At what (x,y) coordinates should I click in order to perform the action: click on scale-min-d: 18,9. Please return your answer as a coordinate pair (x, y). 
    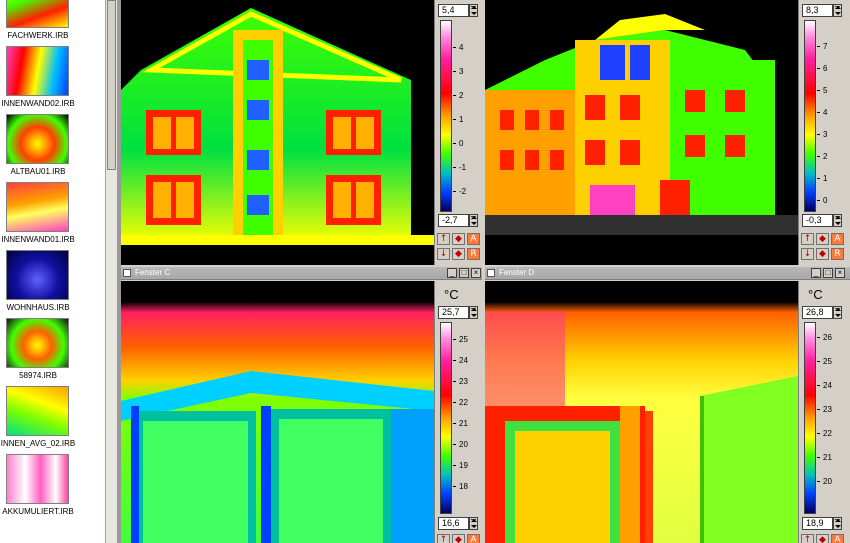
    Looking at the image, I should click on (817, 523).